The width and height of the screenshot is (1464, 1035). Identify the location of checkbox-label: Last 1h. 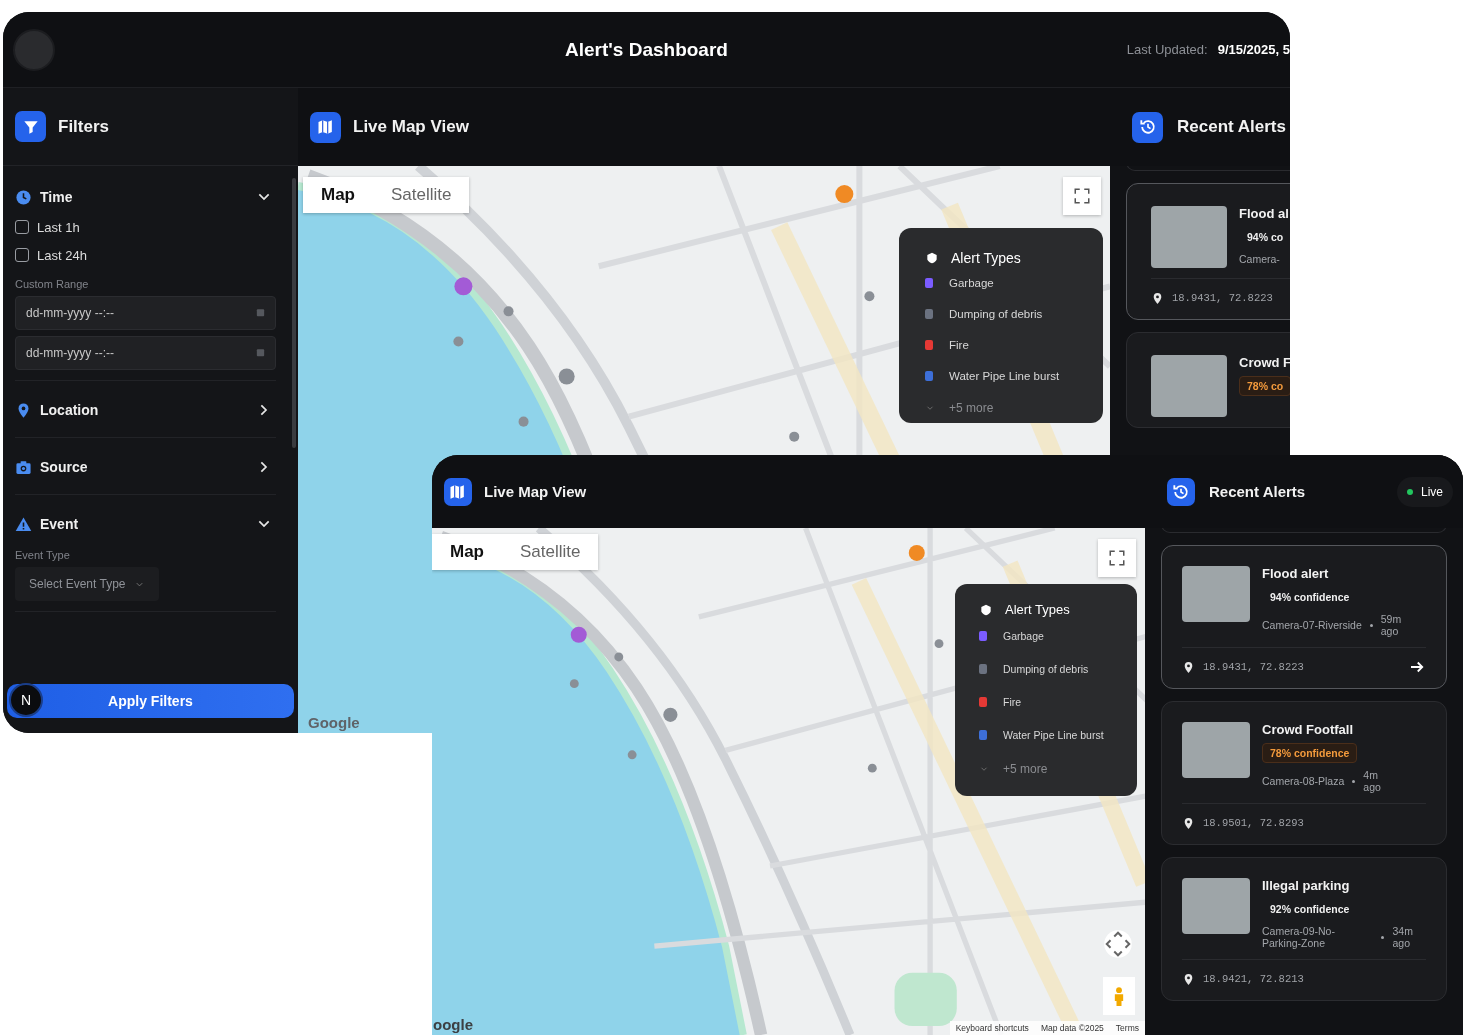
(58, 227).